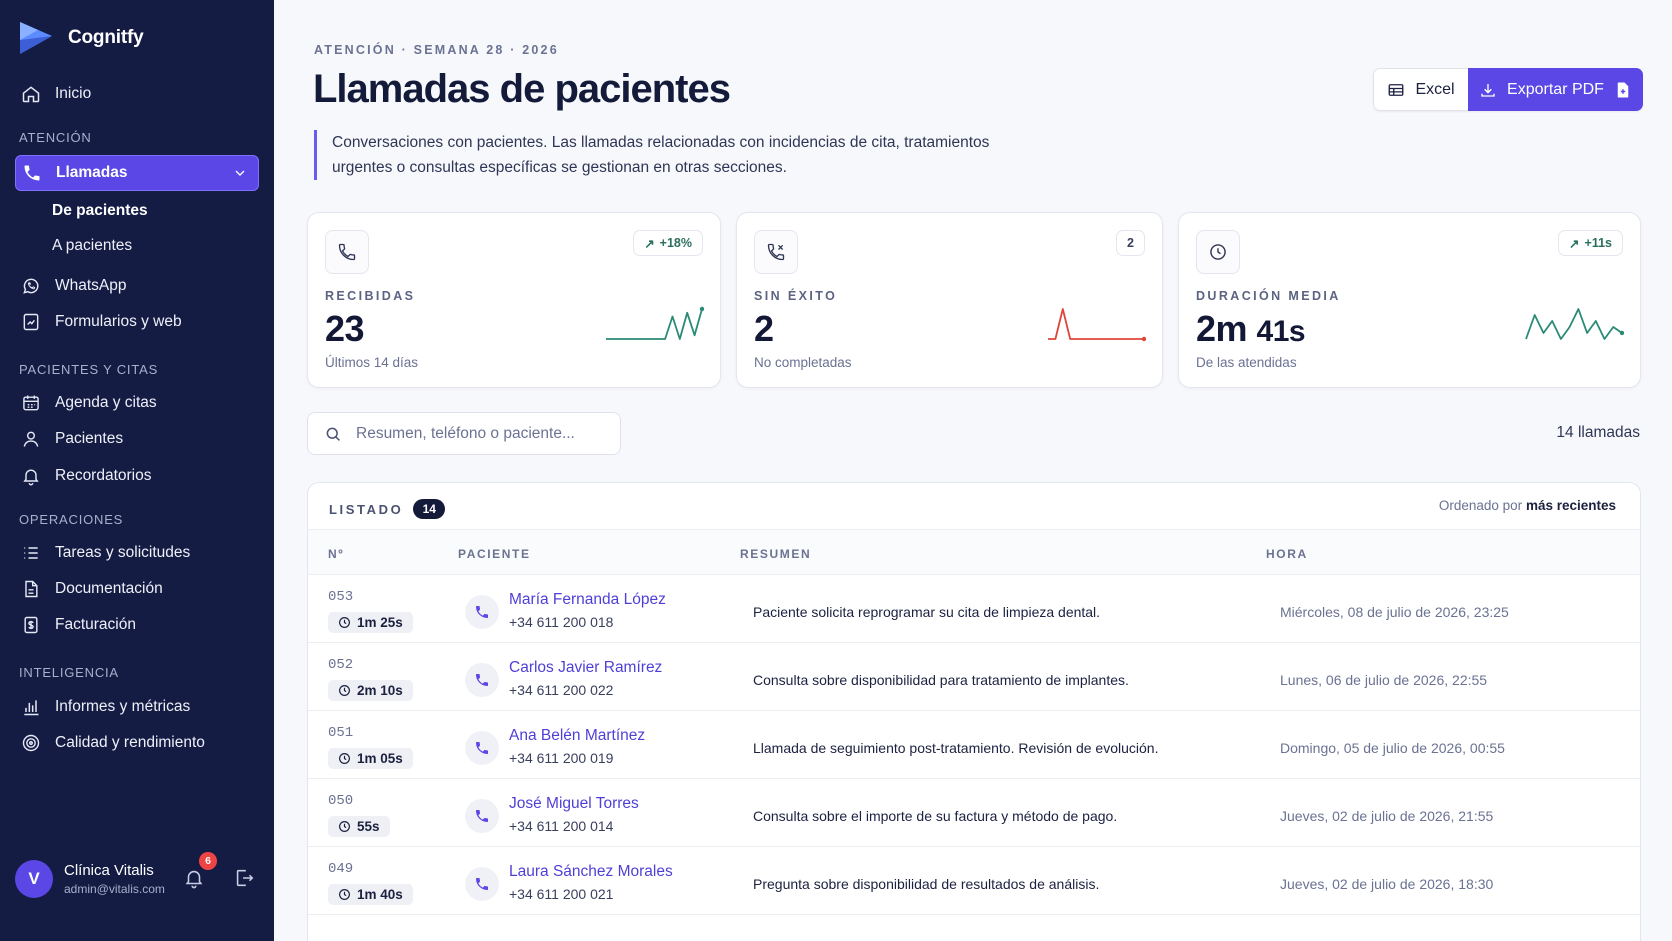 This screenshot has width=1672, height=941. Describe the element at coordinates (366, 509) in the screenshot. I see `list-title-text: LISTADO` at that location.